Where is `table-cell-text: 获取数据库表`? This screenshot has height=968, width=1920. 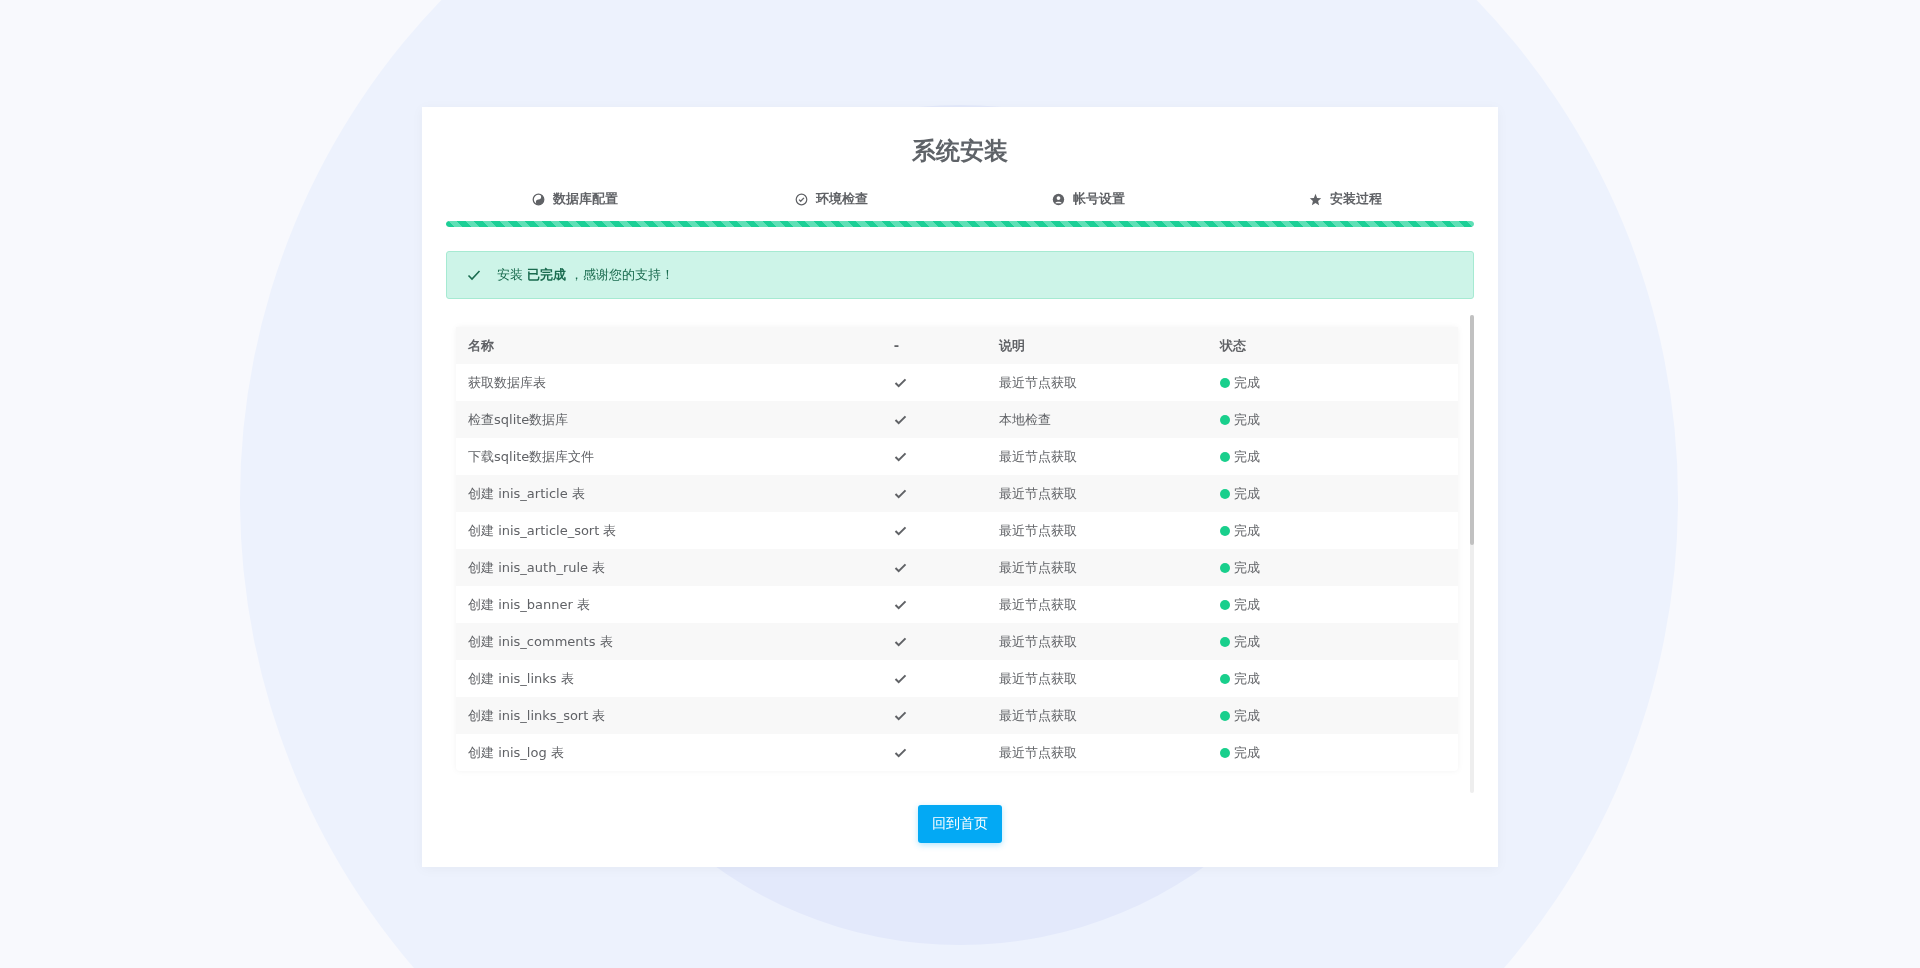 table-cell-text: 获取数据库表 is located at coordinates (507, 382).